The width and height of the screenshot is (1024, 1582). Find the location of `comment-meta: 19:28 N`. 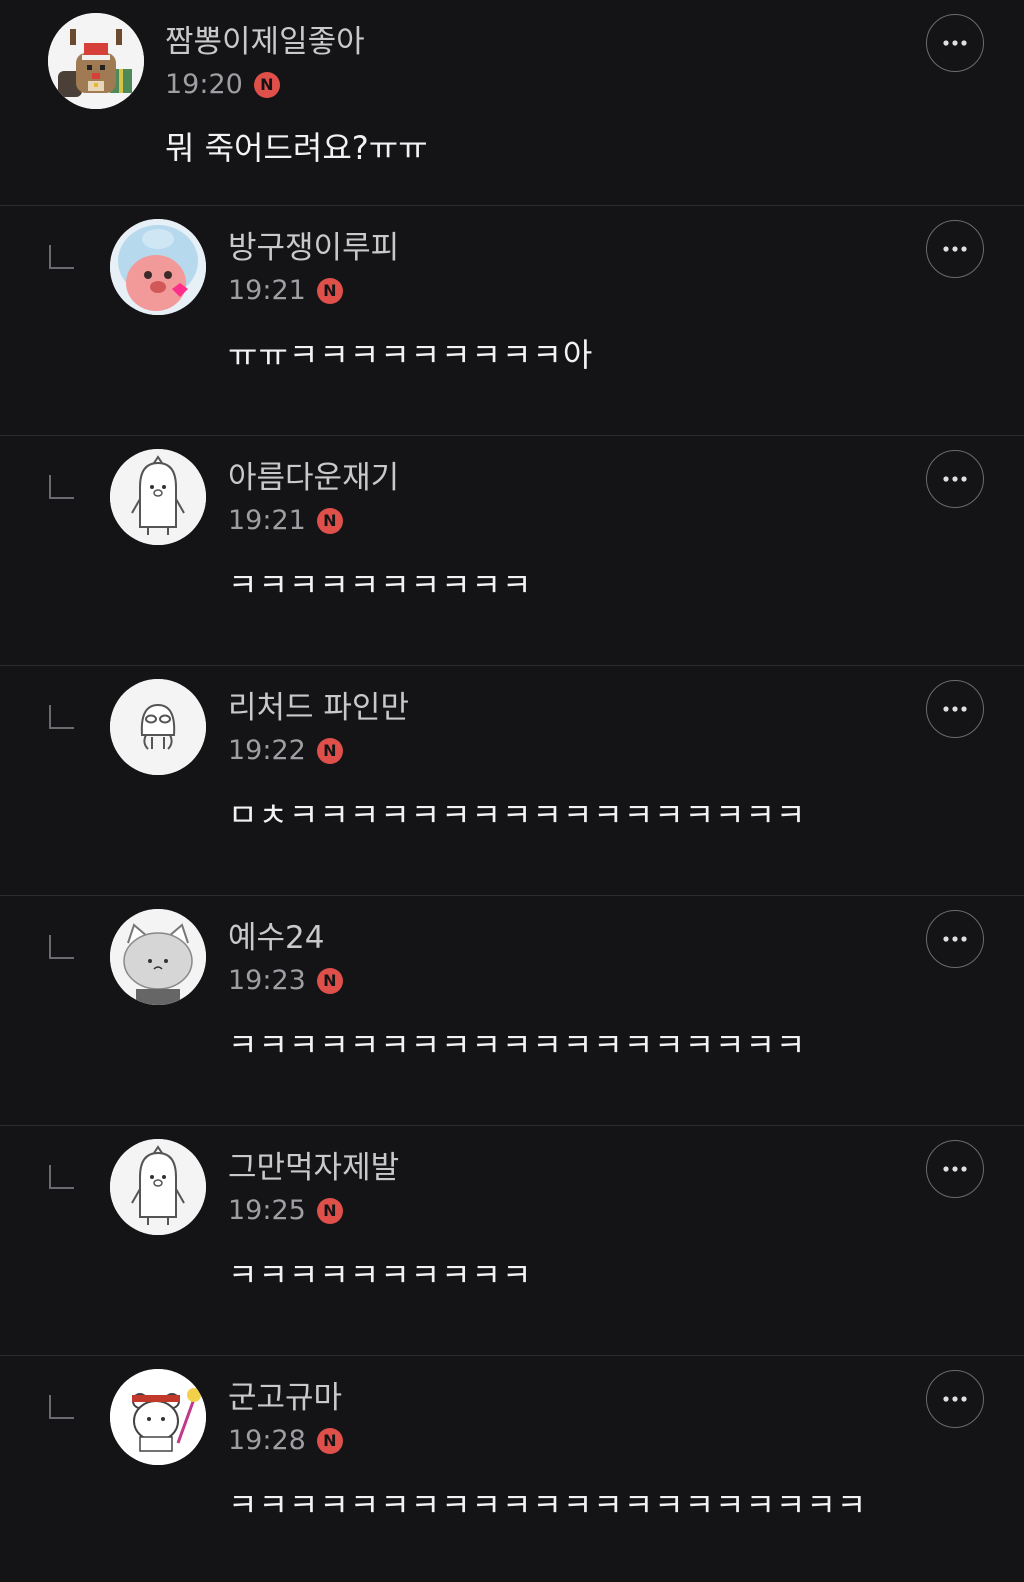

comment-meta: 19:28 N is located at coordinates (285, 1440).